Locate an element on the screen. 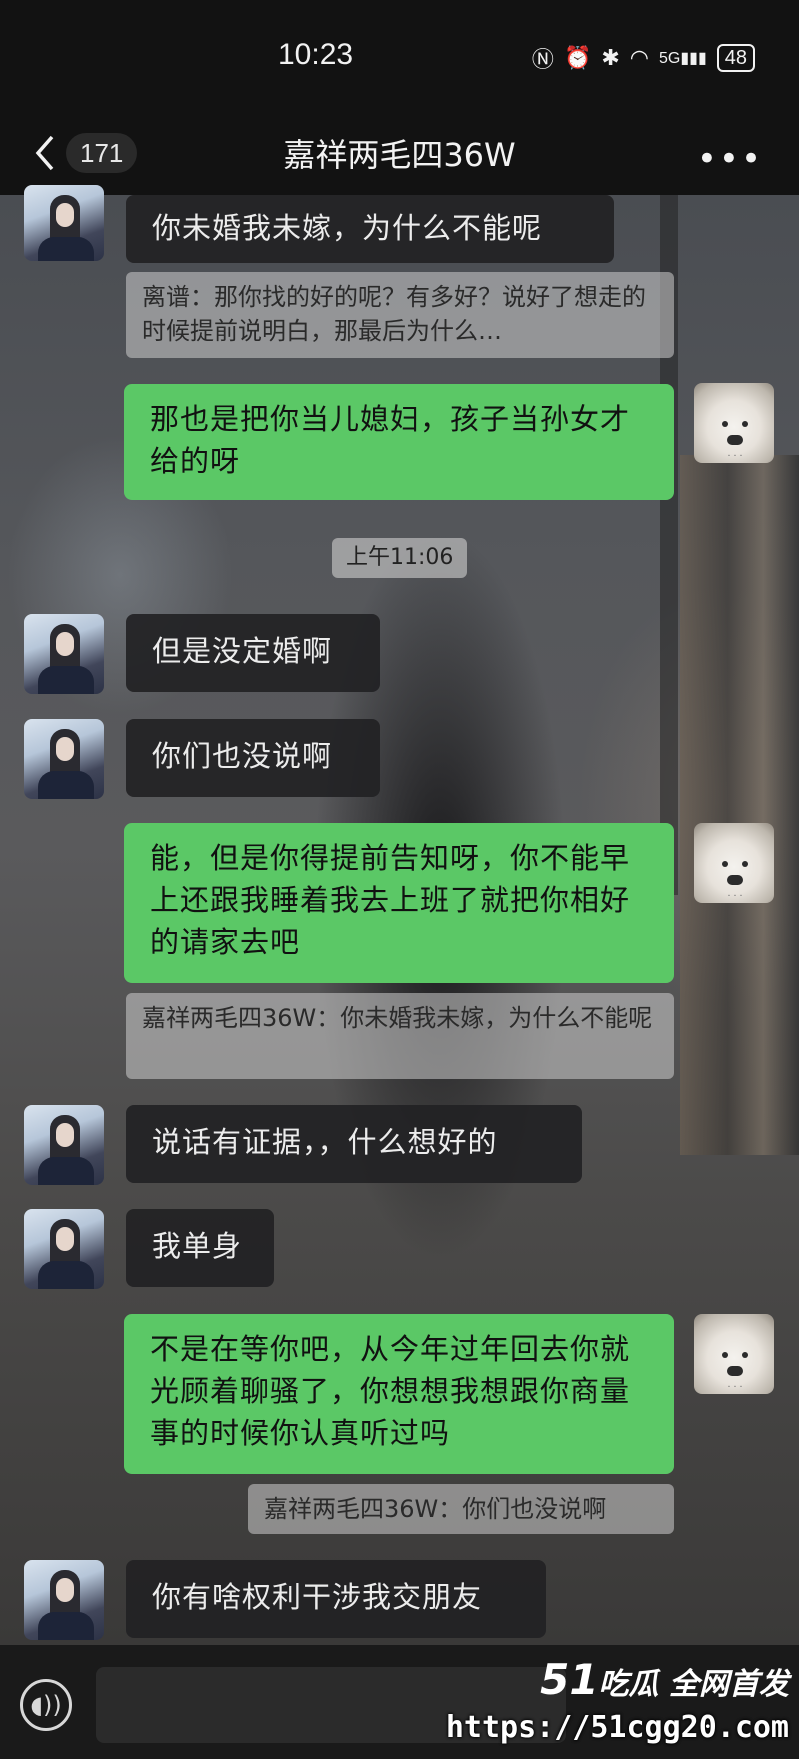 The height and width of the screenshot is (1759, 799). nfc-icon: Ⓝ is located at coordinates (542, 60).